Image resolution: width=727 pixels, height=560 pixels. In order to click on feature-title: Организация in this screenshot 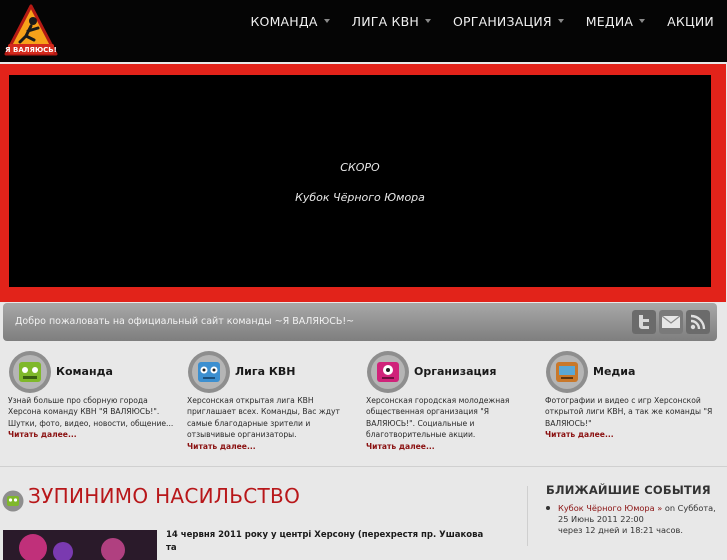, I will do `click(455, 371)`.